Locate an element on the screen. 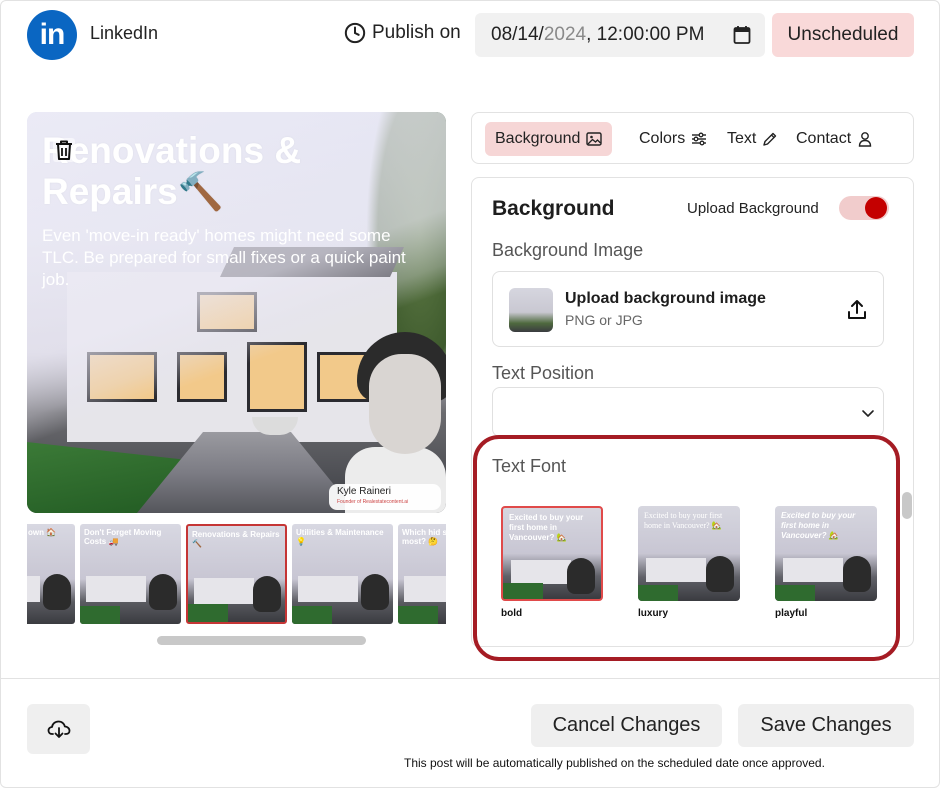  slide-thumbnail: own 🏠 is located at coordinates (51, 574).